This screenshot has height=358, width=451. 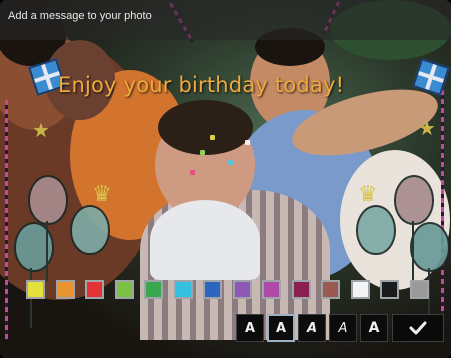 What do you see at coordinates (6, 220) in the screenshot?
I see `streamer-left` at bounding box center [6, 220].